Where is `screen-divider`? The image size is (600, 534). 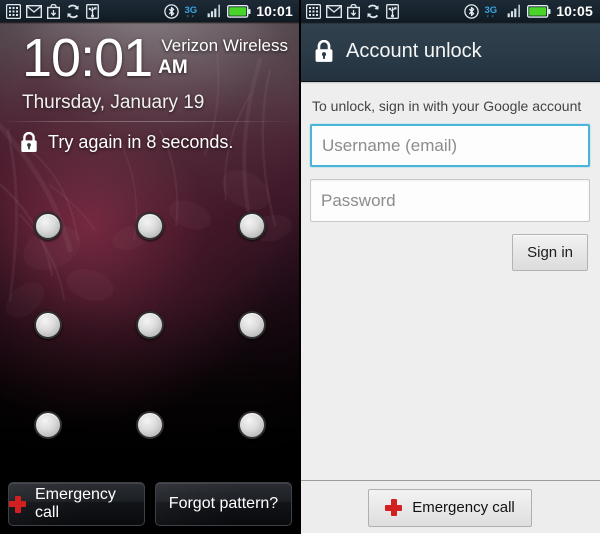
screen-divider is located at coordinates (300, 267).